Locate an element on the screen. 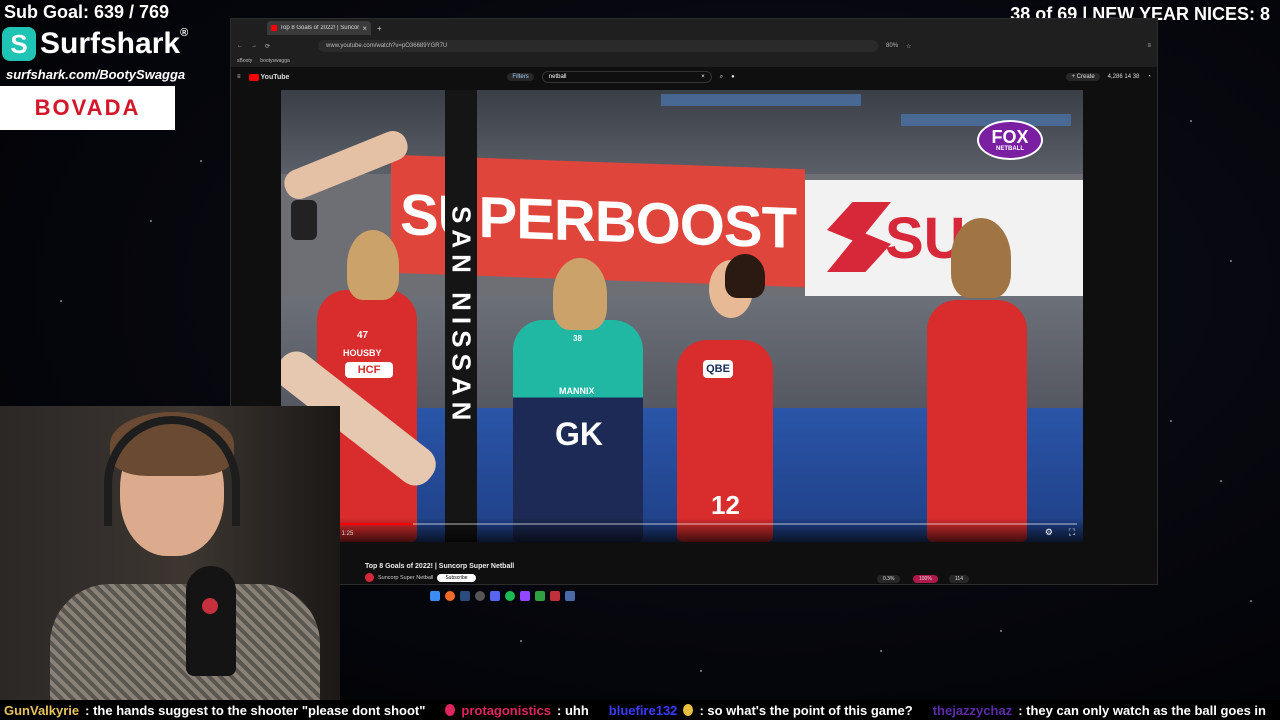 This screenshot has height=720, width=1280. chat-user: protagonistics is located at coordinates (506, 710).